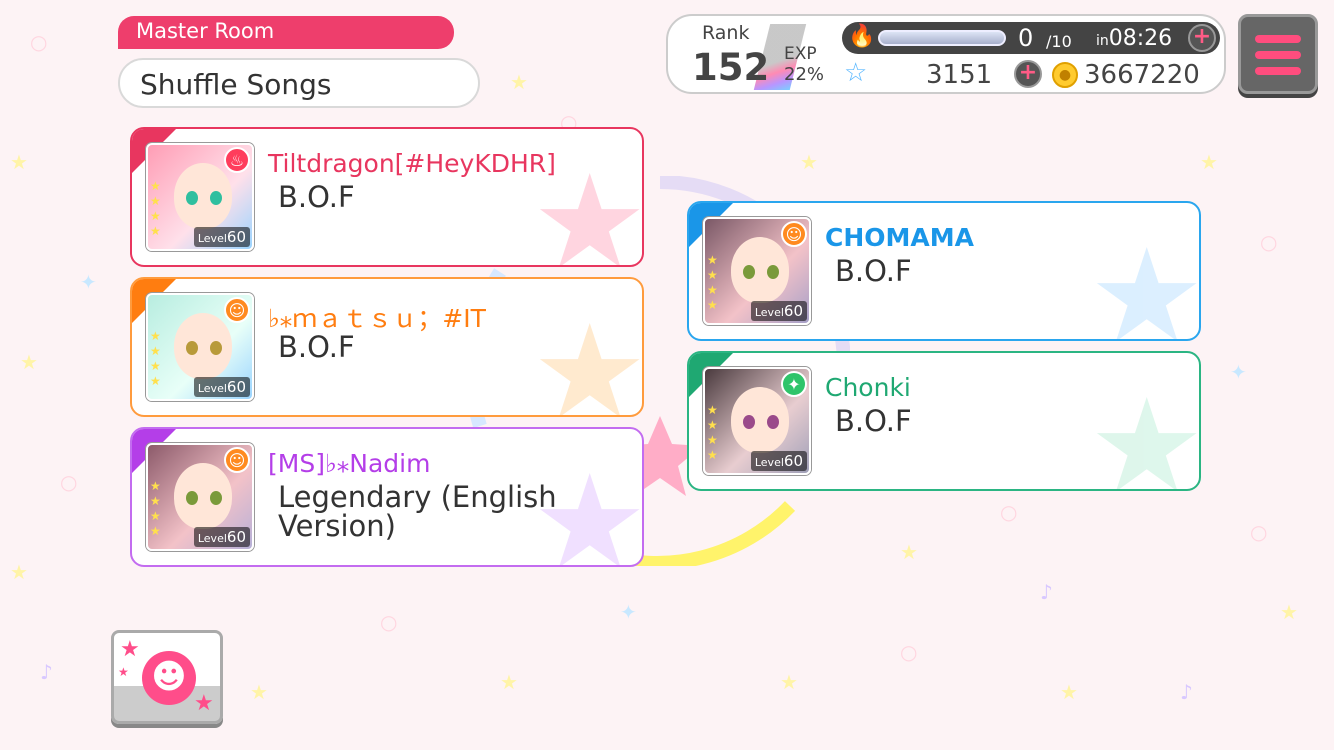 This screenshot has height=750, width=1334. Describe the element at coordinates (1065, 75) in the screenshot. I see `coin-icon: ●` at that location.